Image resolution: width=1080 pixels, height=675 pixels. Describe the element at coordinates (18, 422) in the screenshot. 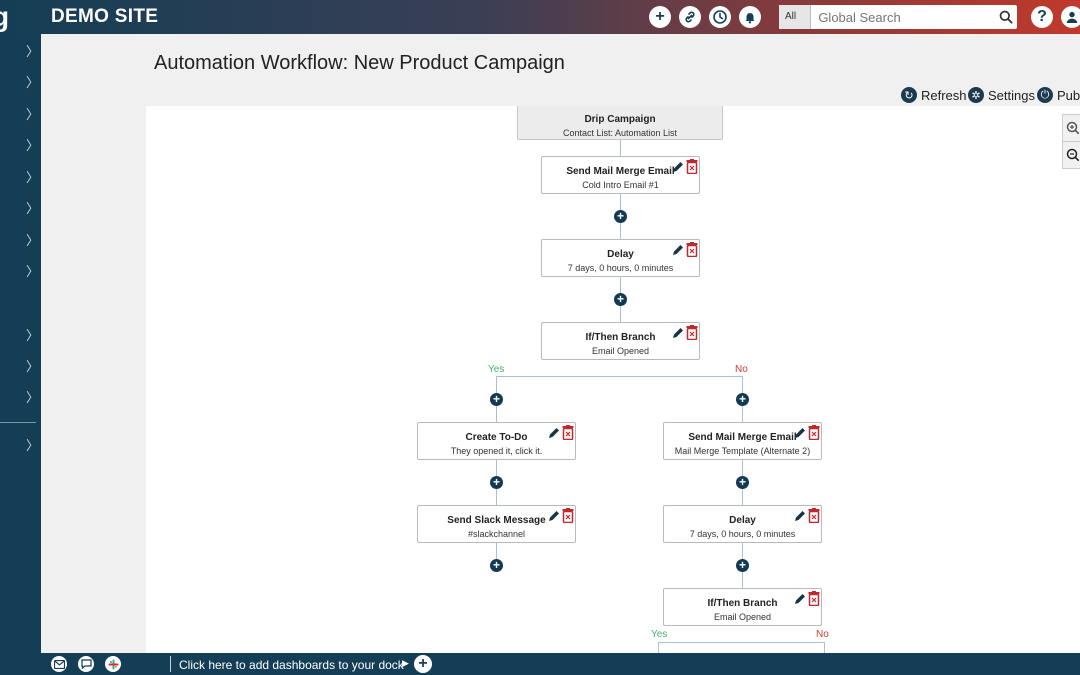

I see `sidebar-divider` at that location.